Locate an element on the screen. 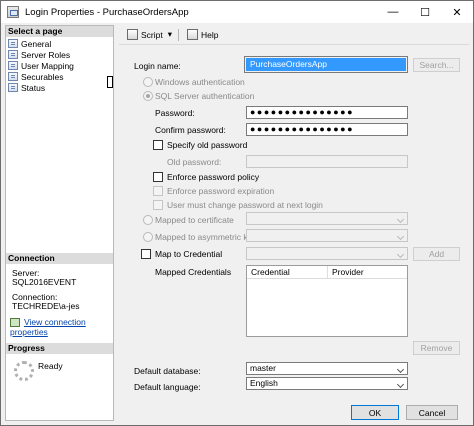 The width and height of the screenshot is (474, 426). page-item-user-mapping: User Mapping is located at coordinates (41, 65).